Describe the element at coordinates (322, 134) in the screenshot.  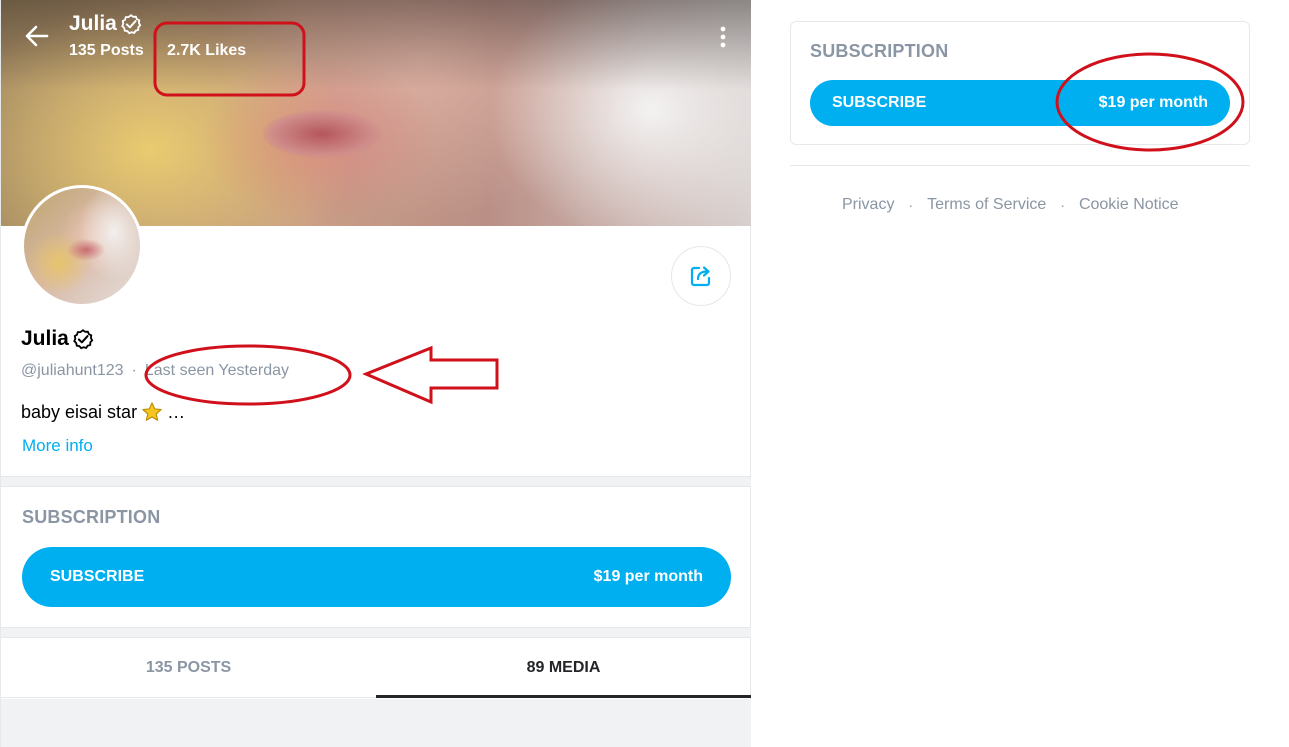
I see `cover-photo-detail` at that location.